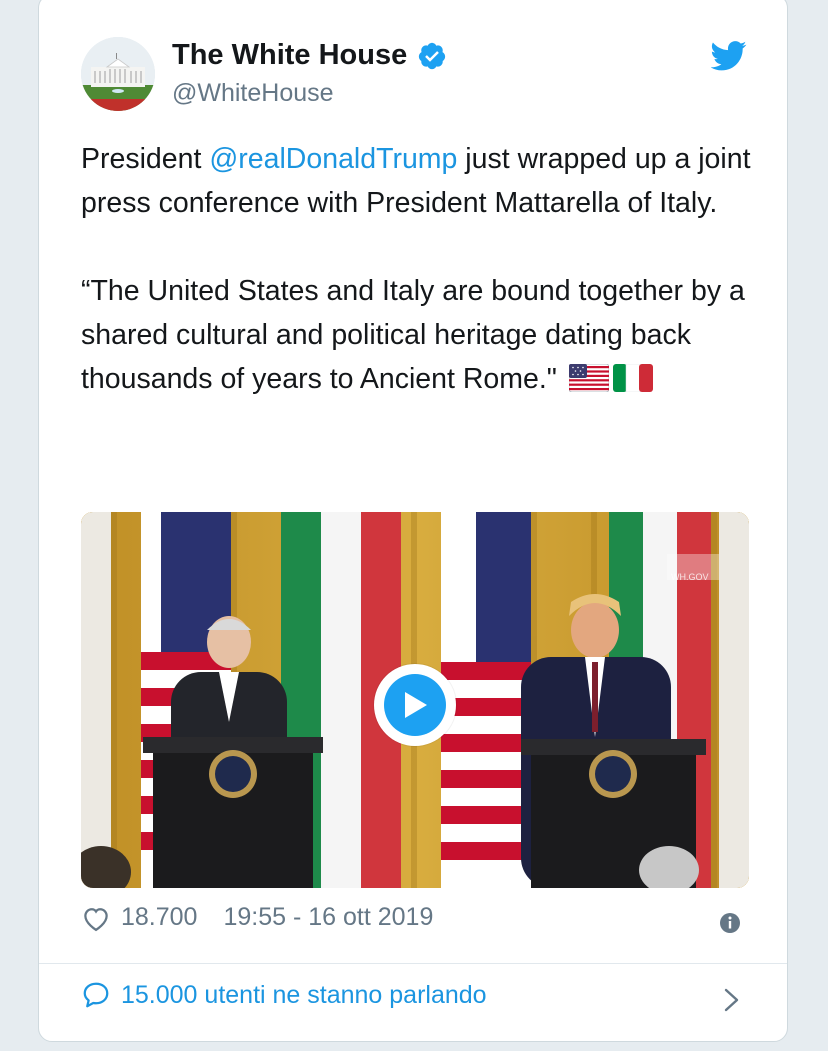 The height and width of the screenshot is (1051, 828). Describe the element at coordinates (690, 577) in the screenshot. I see `video-watermark: WH.GOV` at that location.